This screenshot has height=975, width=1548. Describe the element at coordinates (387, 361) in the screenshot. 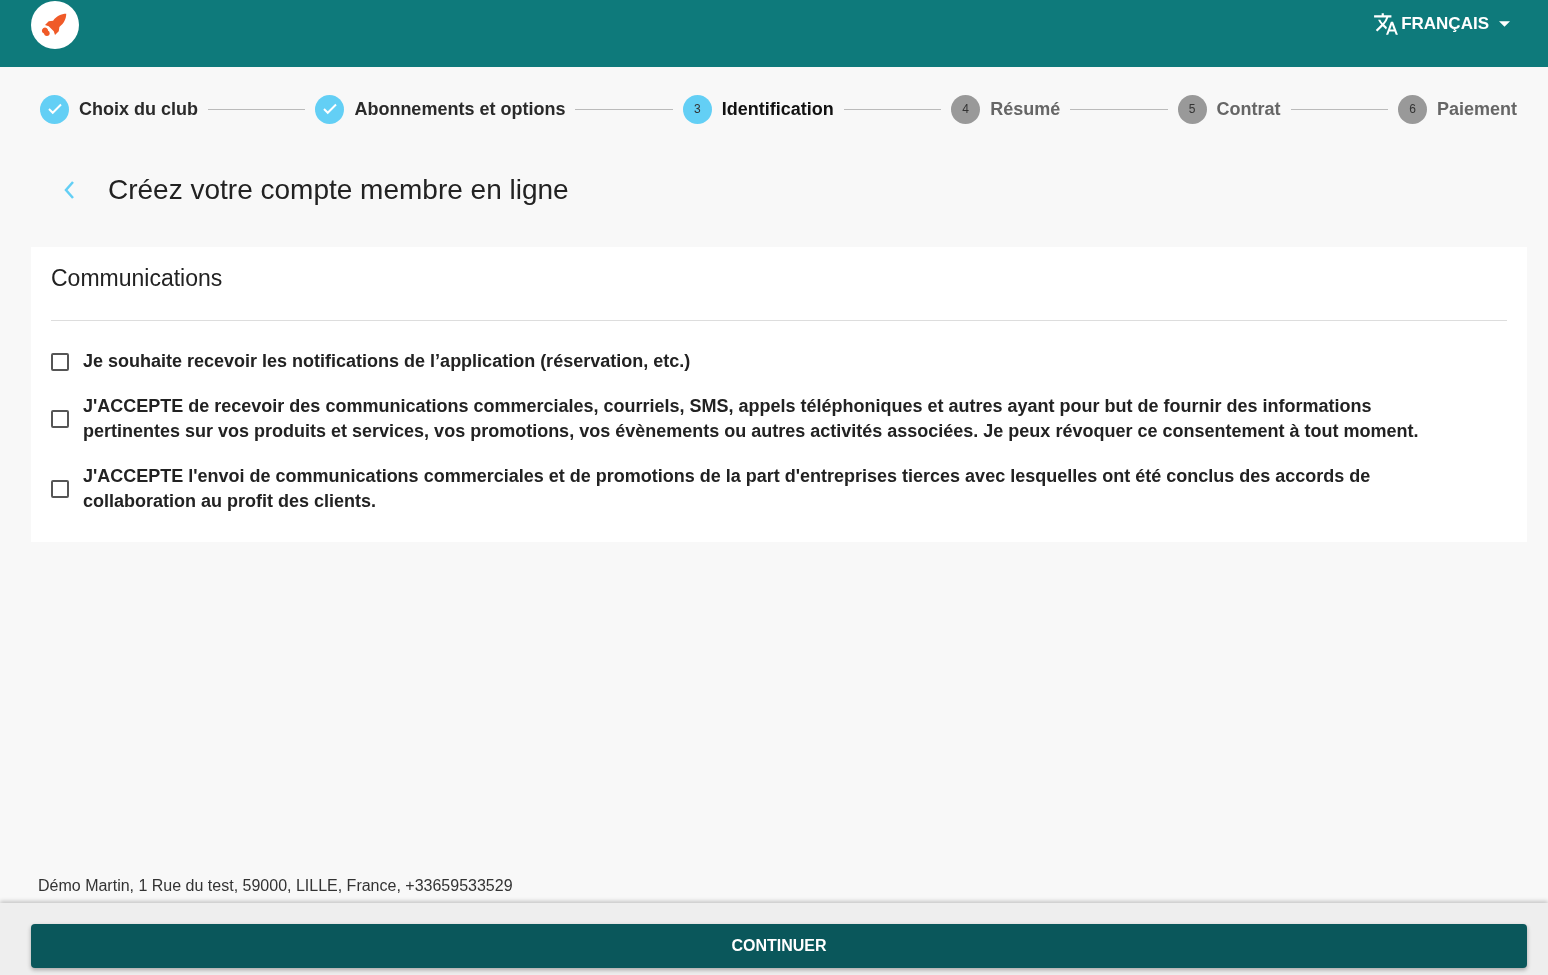

I see `checkbox-label: Je souhaite recevoir les notifications de l’application (réservation, etc.)` at that location.